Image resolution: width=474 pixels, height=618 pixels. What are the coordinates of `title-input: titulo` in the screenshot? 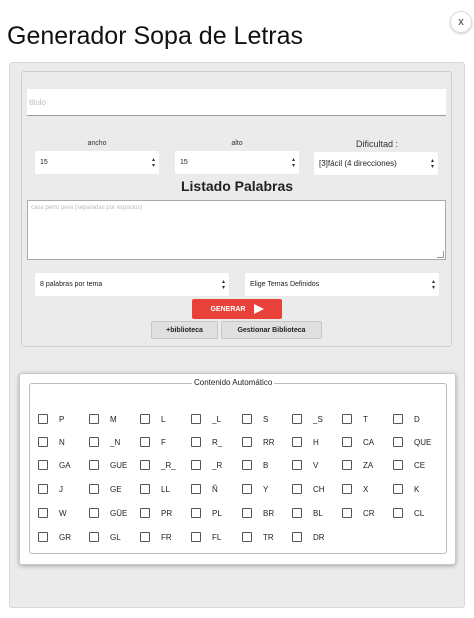 It's located at (236, 102).